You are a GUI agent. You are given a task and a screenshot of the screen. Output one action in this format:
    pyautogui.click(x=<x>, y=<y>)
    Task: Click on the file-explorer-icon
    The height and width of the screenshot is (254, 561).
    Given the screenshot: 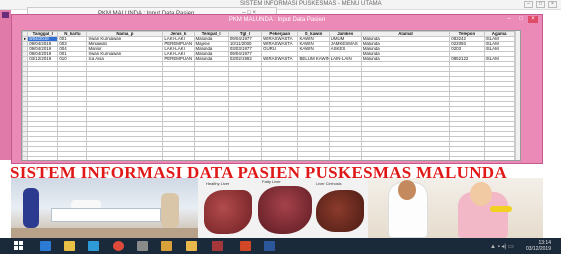 What is the action you would take?
    pyautogui.click(x=69, y=246)
    